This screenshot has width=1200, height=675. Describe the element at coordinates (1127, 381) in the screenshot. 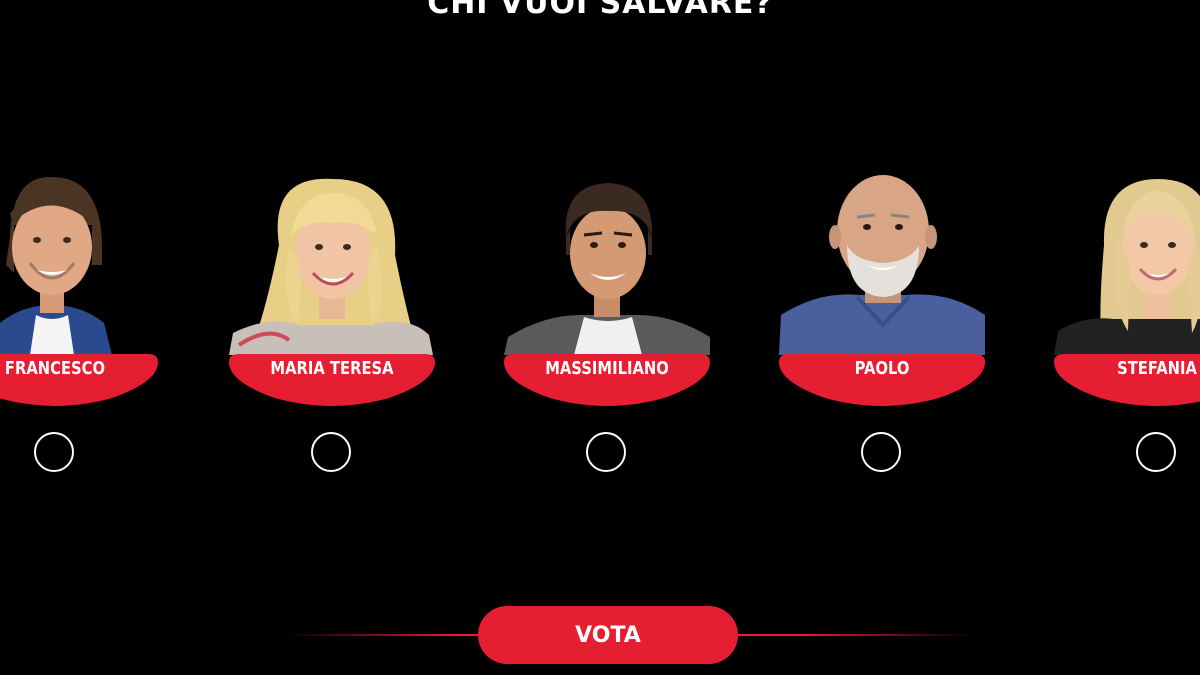

I see `name-badge-stefania: STEFANIA` at that location.